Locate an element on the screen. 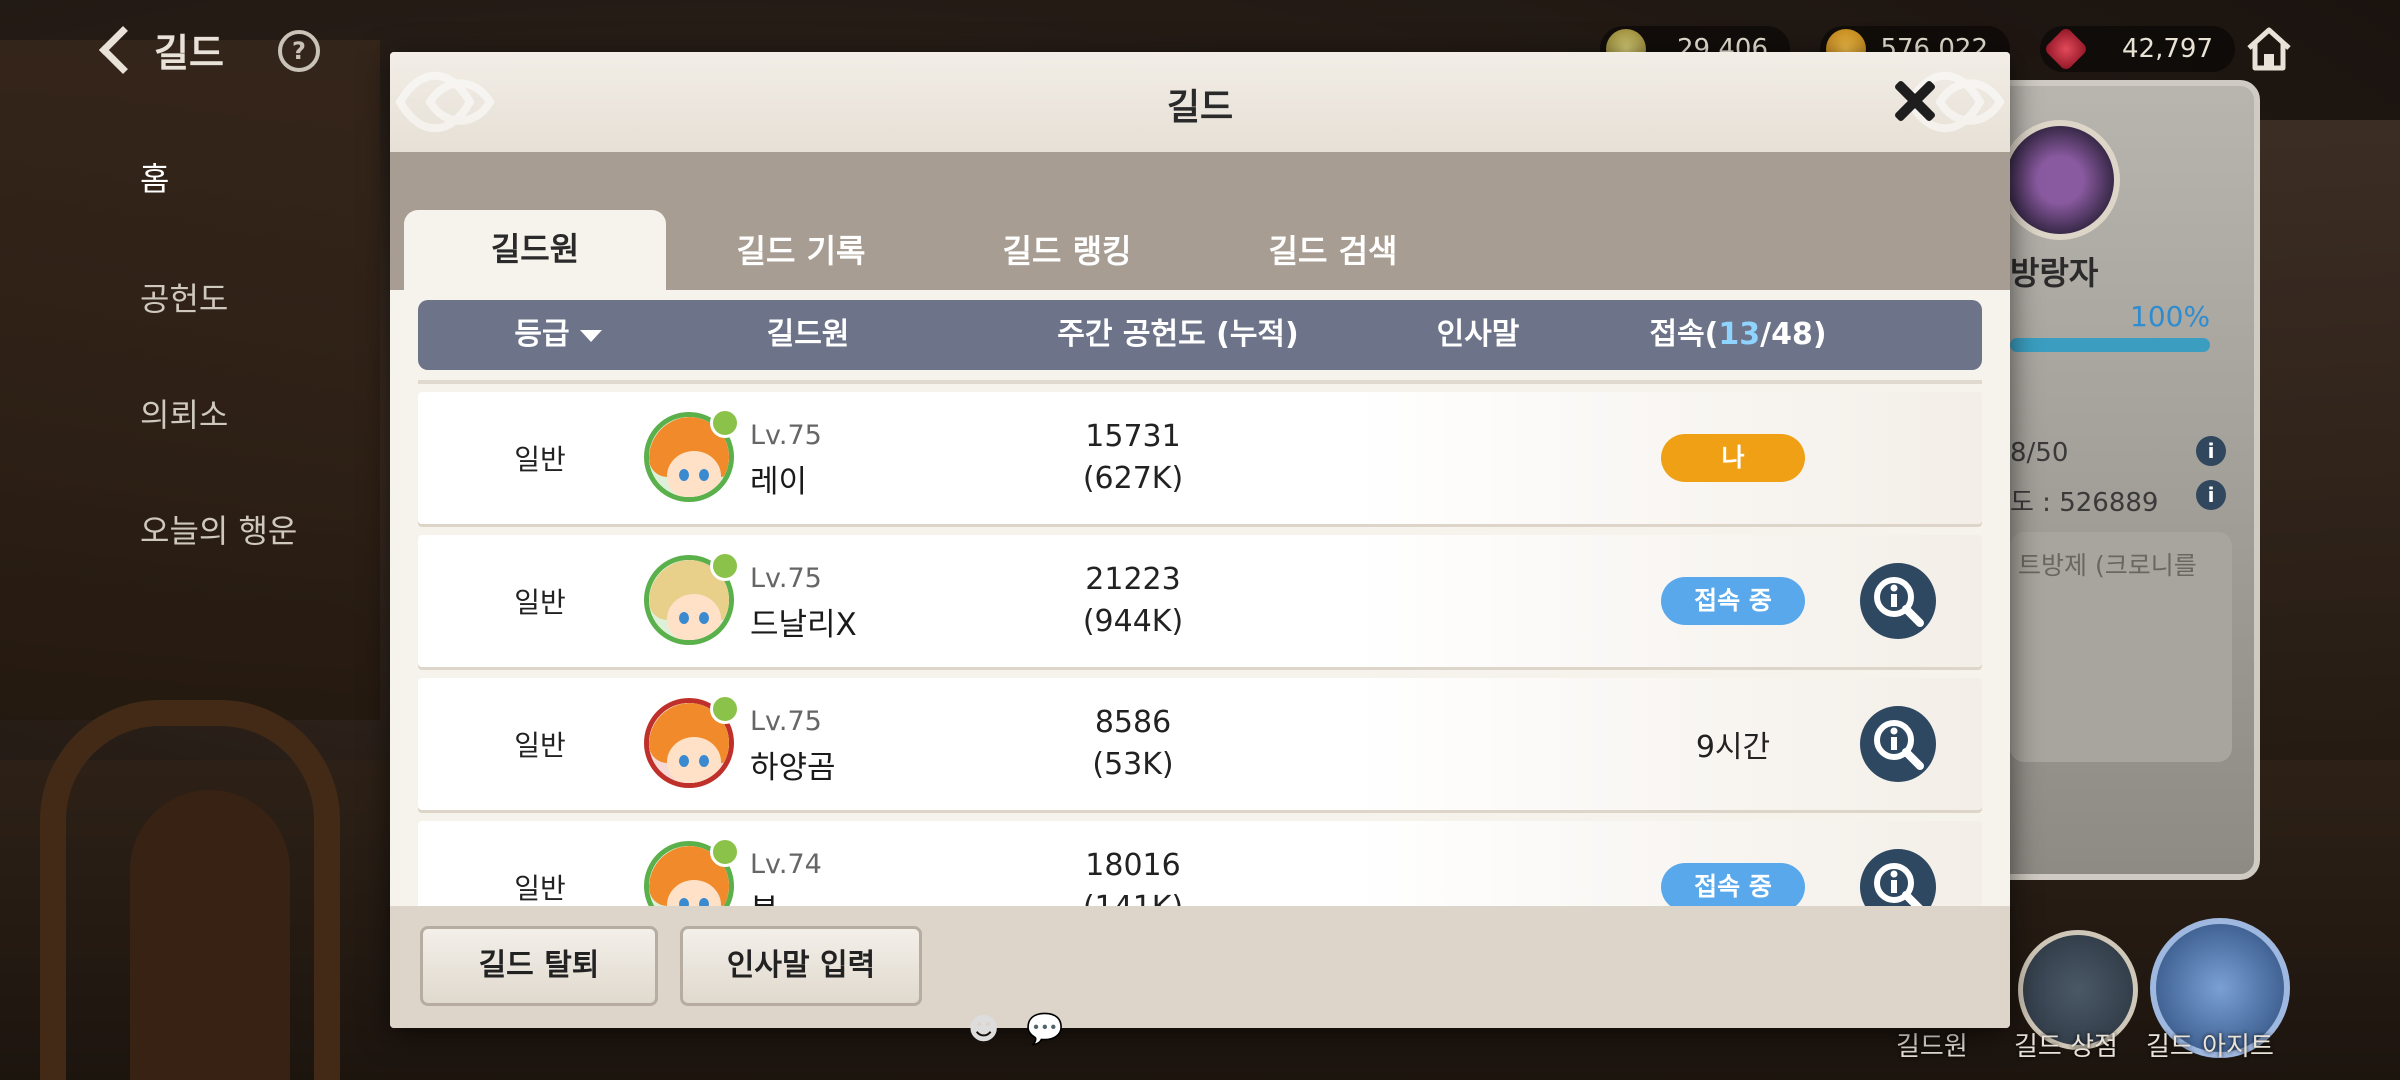  column-member: 길드원 is located at coordinates (808, 334).